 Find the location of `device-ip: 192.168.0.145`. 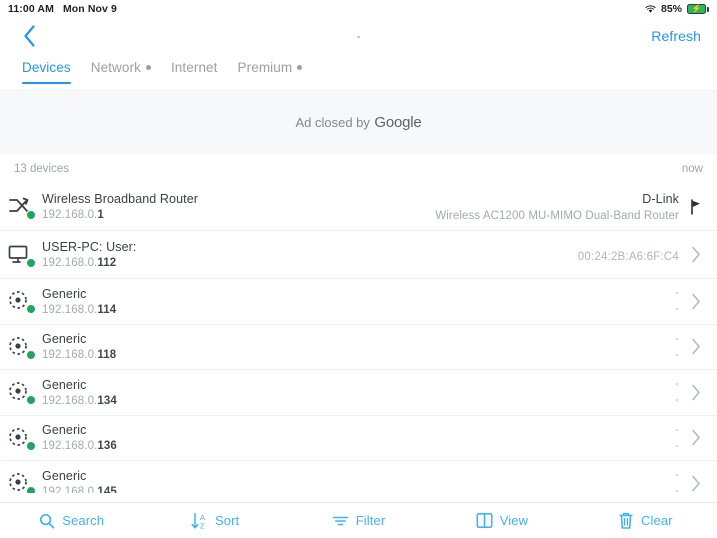

device-ip: 192.168.0.145 is located at coordinates (79, 489).